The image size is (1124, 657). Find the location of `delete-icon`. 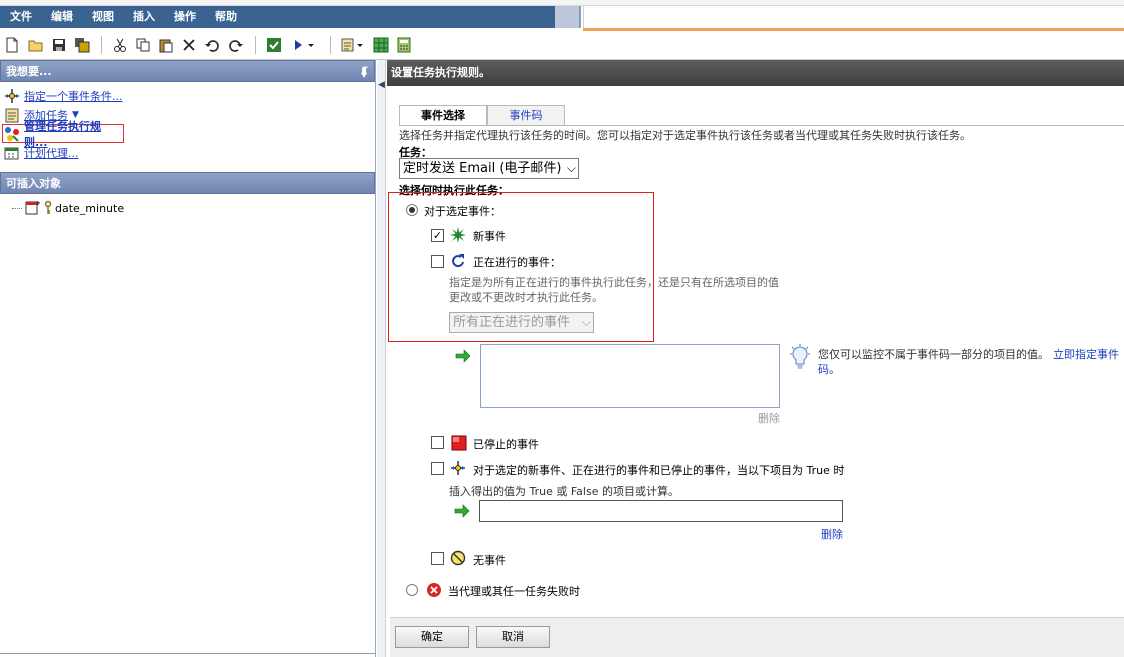

delete-icon is located at coordinates (189, 45).